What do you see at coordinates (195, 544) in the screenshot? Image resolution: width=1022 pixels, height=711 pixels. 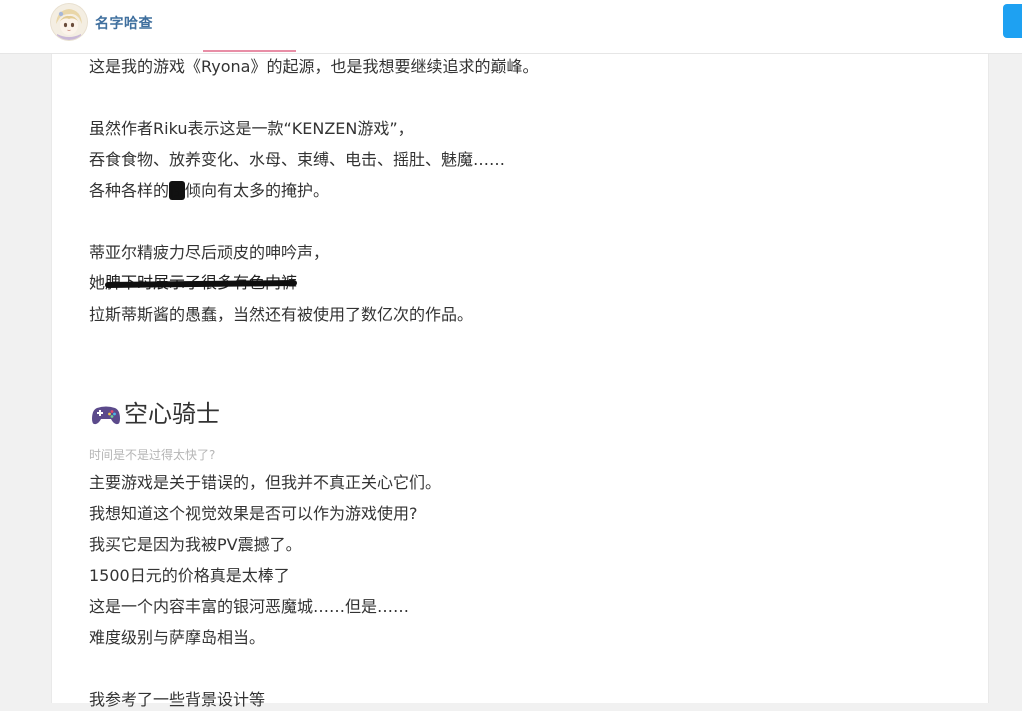 I see `paragraph-line: 我买它是因为我被PV震撼了。` at bounding box center [195, 544].